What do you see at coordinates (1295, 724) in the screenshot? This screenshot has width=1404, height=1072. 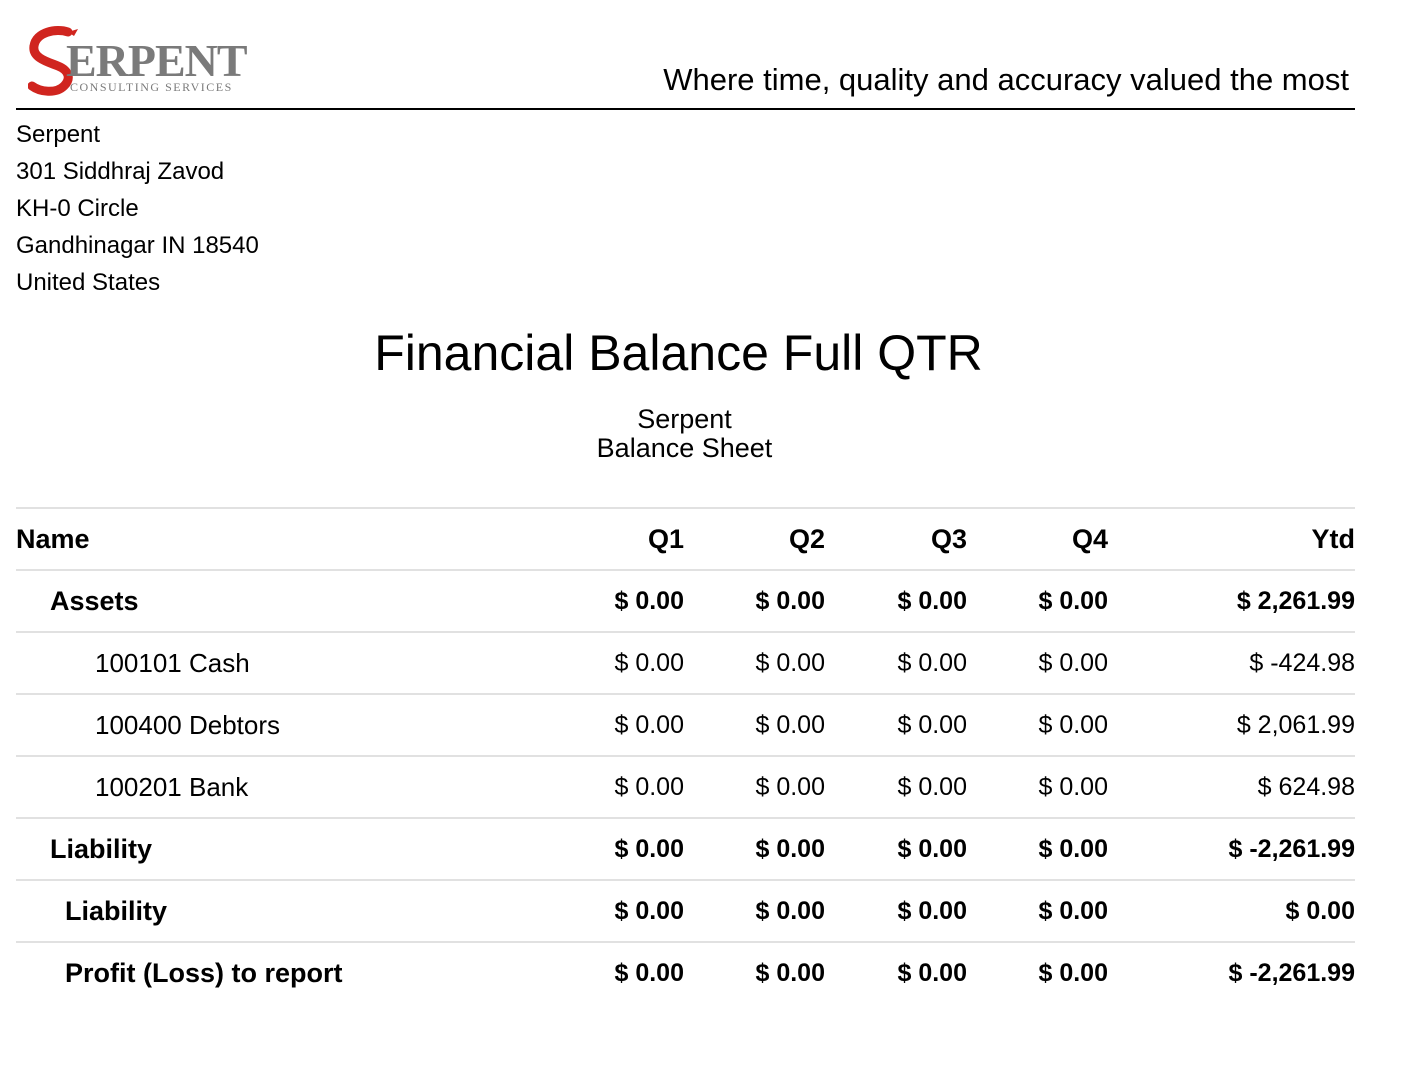 I see `cell-ytd: $ 2,061.99` at bounding box center [1295, 724].